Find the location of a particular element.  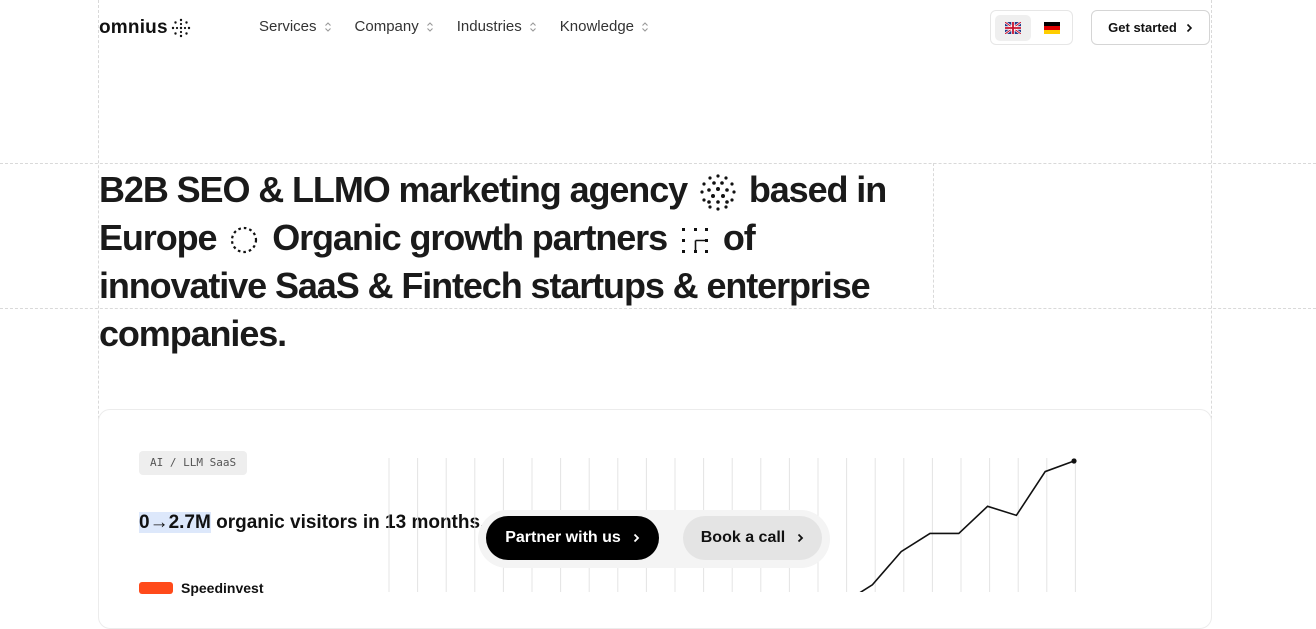

logo-dots-icon is located at coordinates (180, 28).